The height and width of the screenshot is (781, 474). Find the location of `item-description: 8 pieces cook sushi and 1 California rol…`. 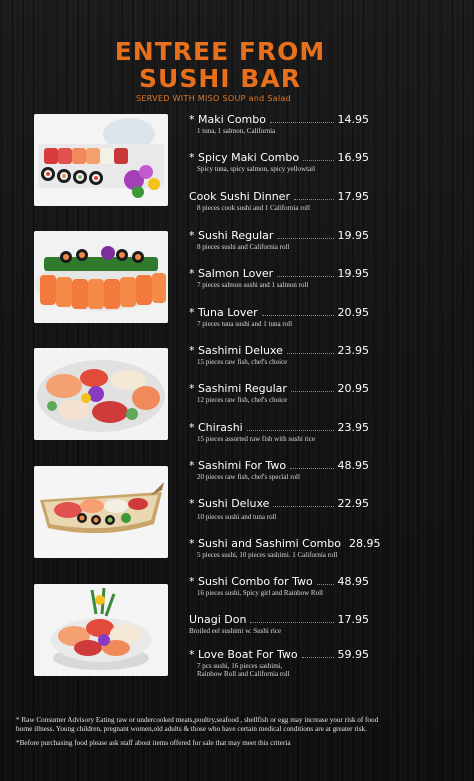

item-description: 8 pieces cook sushi and 1 California rol… is located at coordinates (253, 208).